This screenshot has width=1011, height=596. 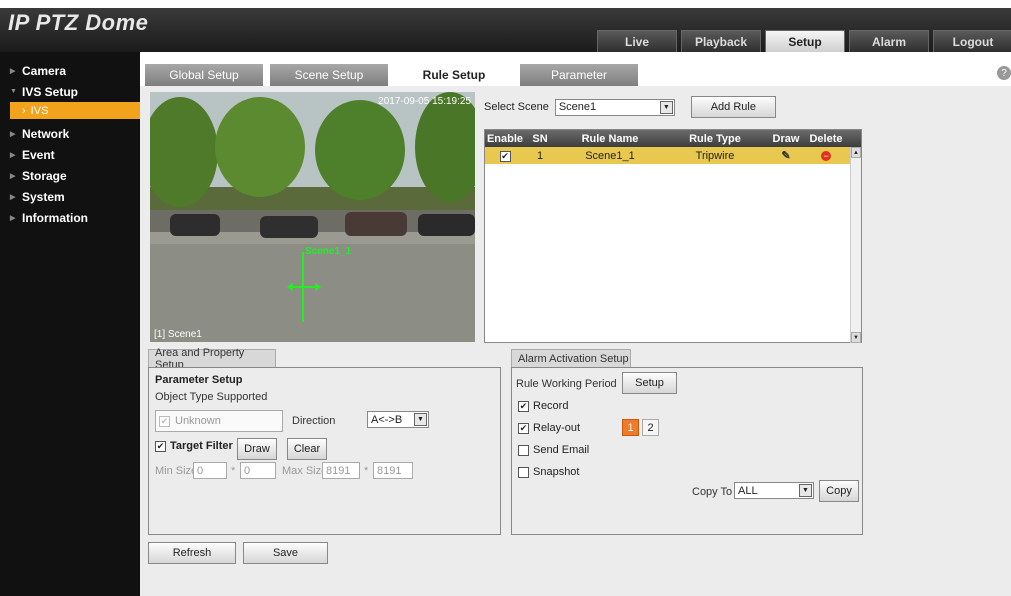 What do you see at coordinates (637, 41) in the screenshot?
I see `top-tab-live: Live` at bounding box center [637, 41].